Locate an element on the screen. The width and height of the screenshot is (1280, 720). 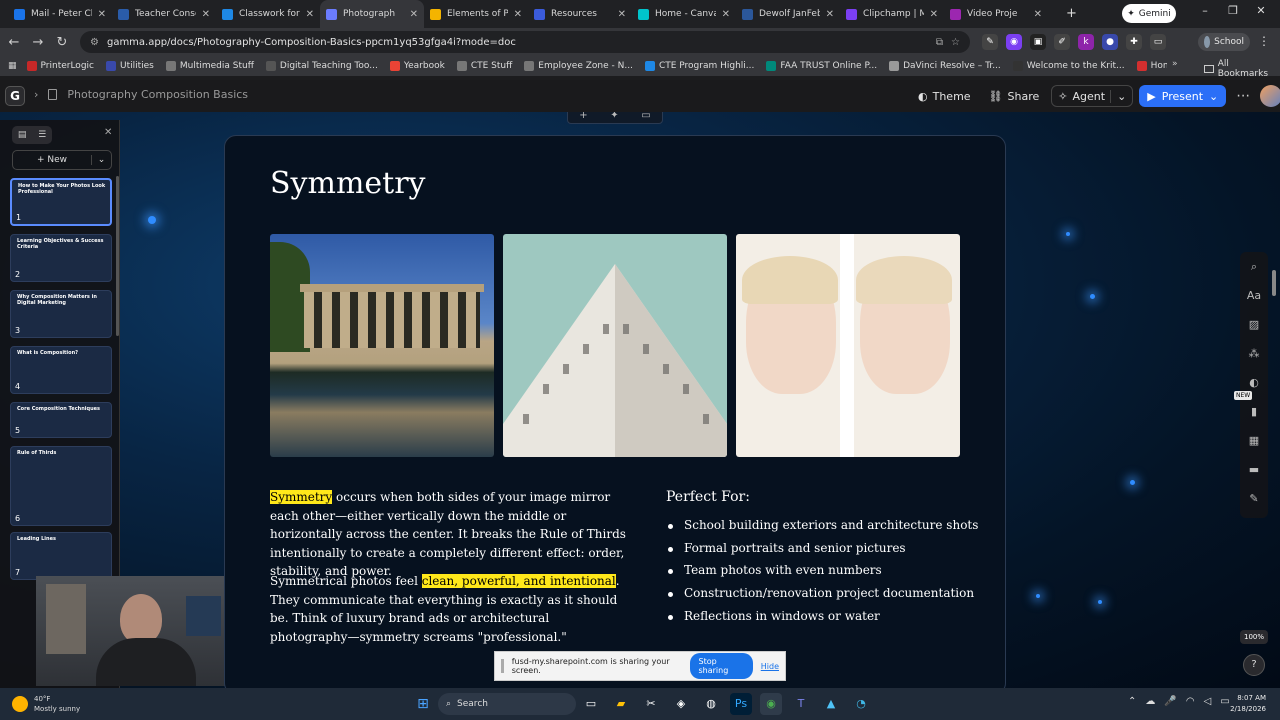
extension-circle-icon: ● is located at coordinates (1110, 42).